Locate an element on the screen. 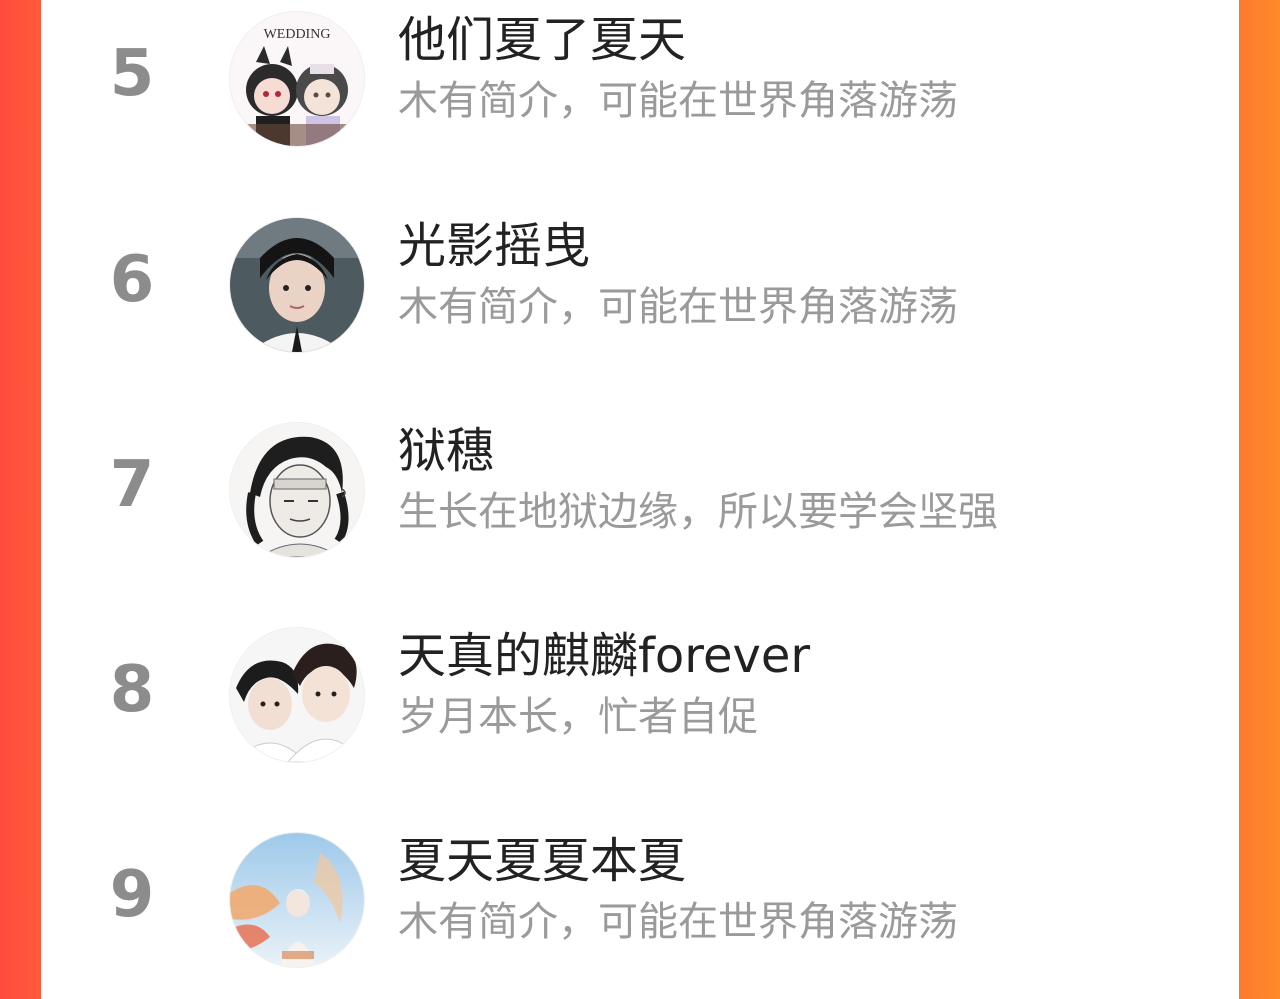  user-name: 天真的麒麟forever is located at coordinates (604, 657).